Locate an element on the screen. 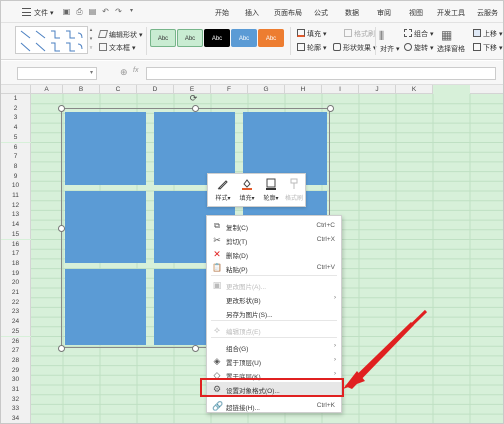 This screenshot has width=504, height=424. row-header: 10 is located at coordinates (16, 186).